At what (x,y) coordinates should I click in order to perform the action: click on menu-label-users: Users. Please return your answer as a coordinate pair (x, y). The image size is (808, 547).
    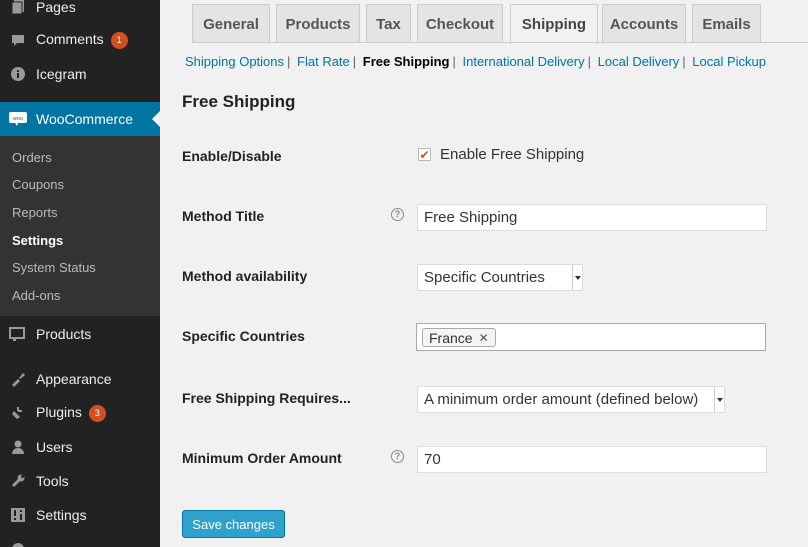
    Looking at the image, I should click on (54, 447).